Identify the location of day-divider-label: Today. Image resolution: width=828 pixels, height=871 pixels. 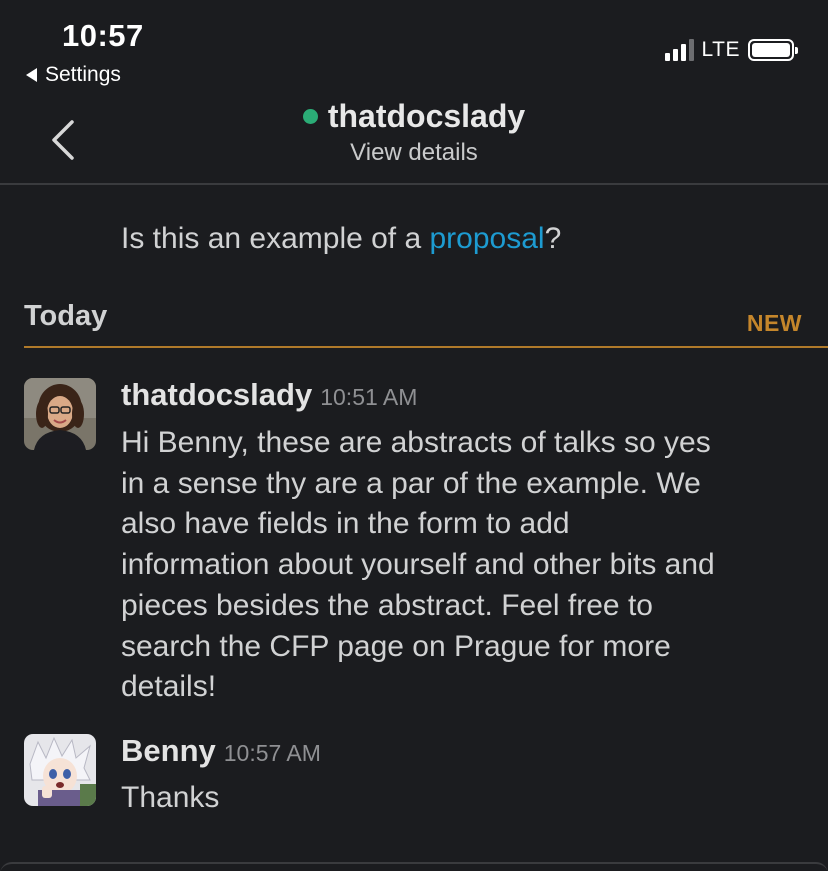
(66, 316).